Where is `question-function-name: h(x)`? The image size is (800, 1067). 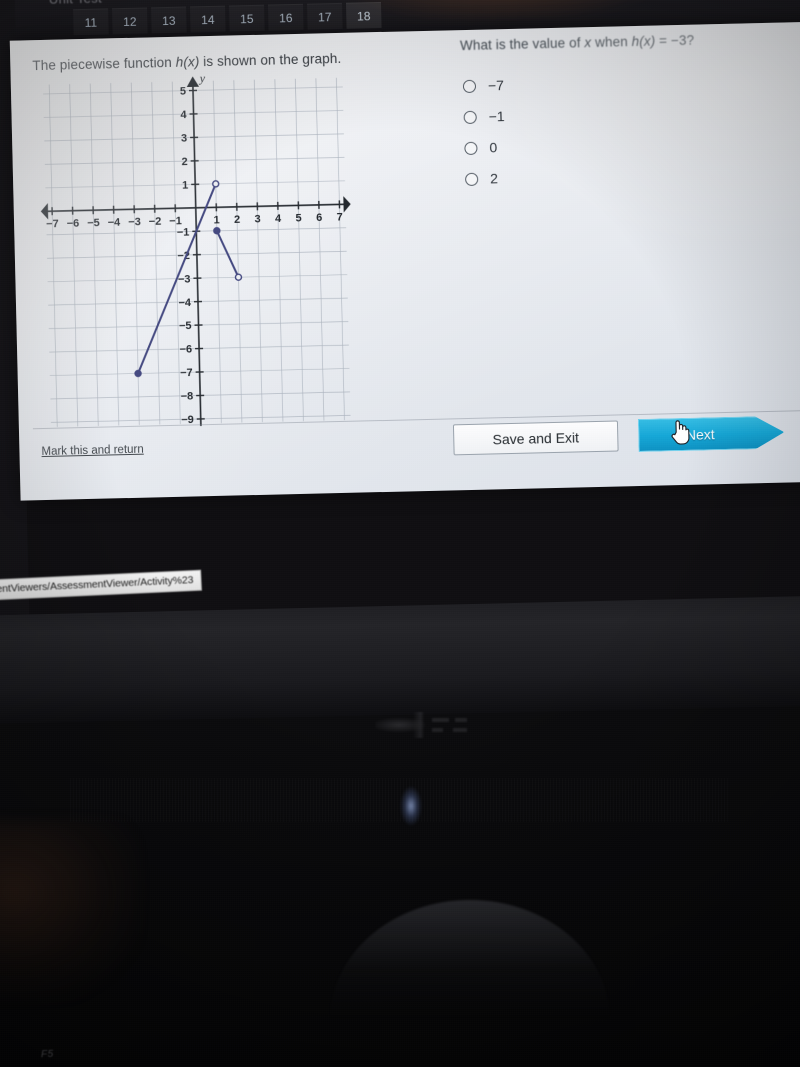 question-function-name: h(x) is located at coordinates (643, 41).